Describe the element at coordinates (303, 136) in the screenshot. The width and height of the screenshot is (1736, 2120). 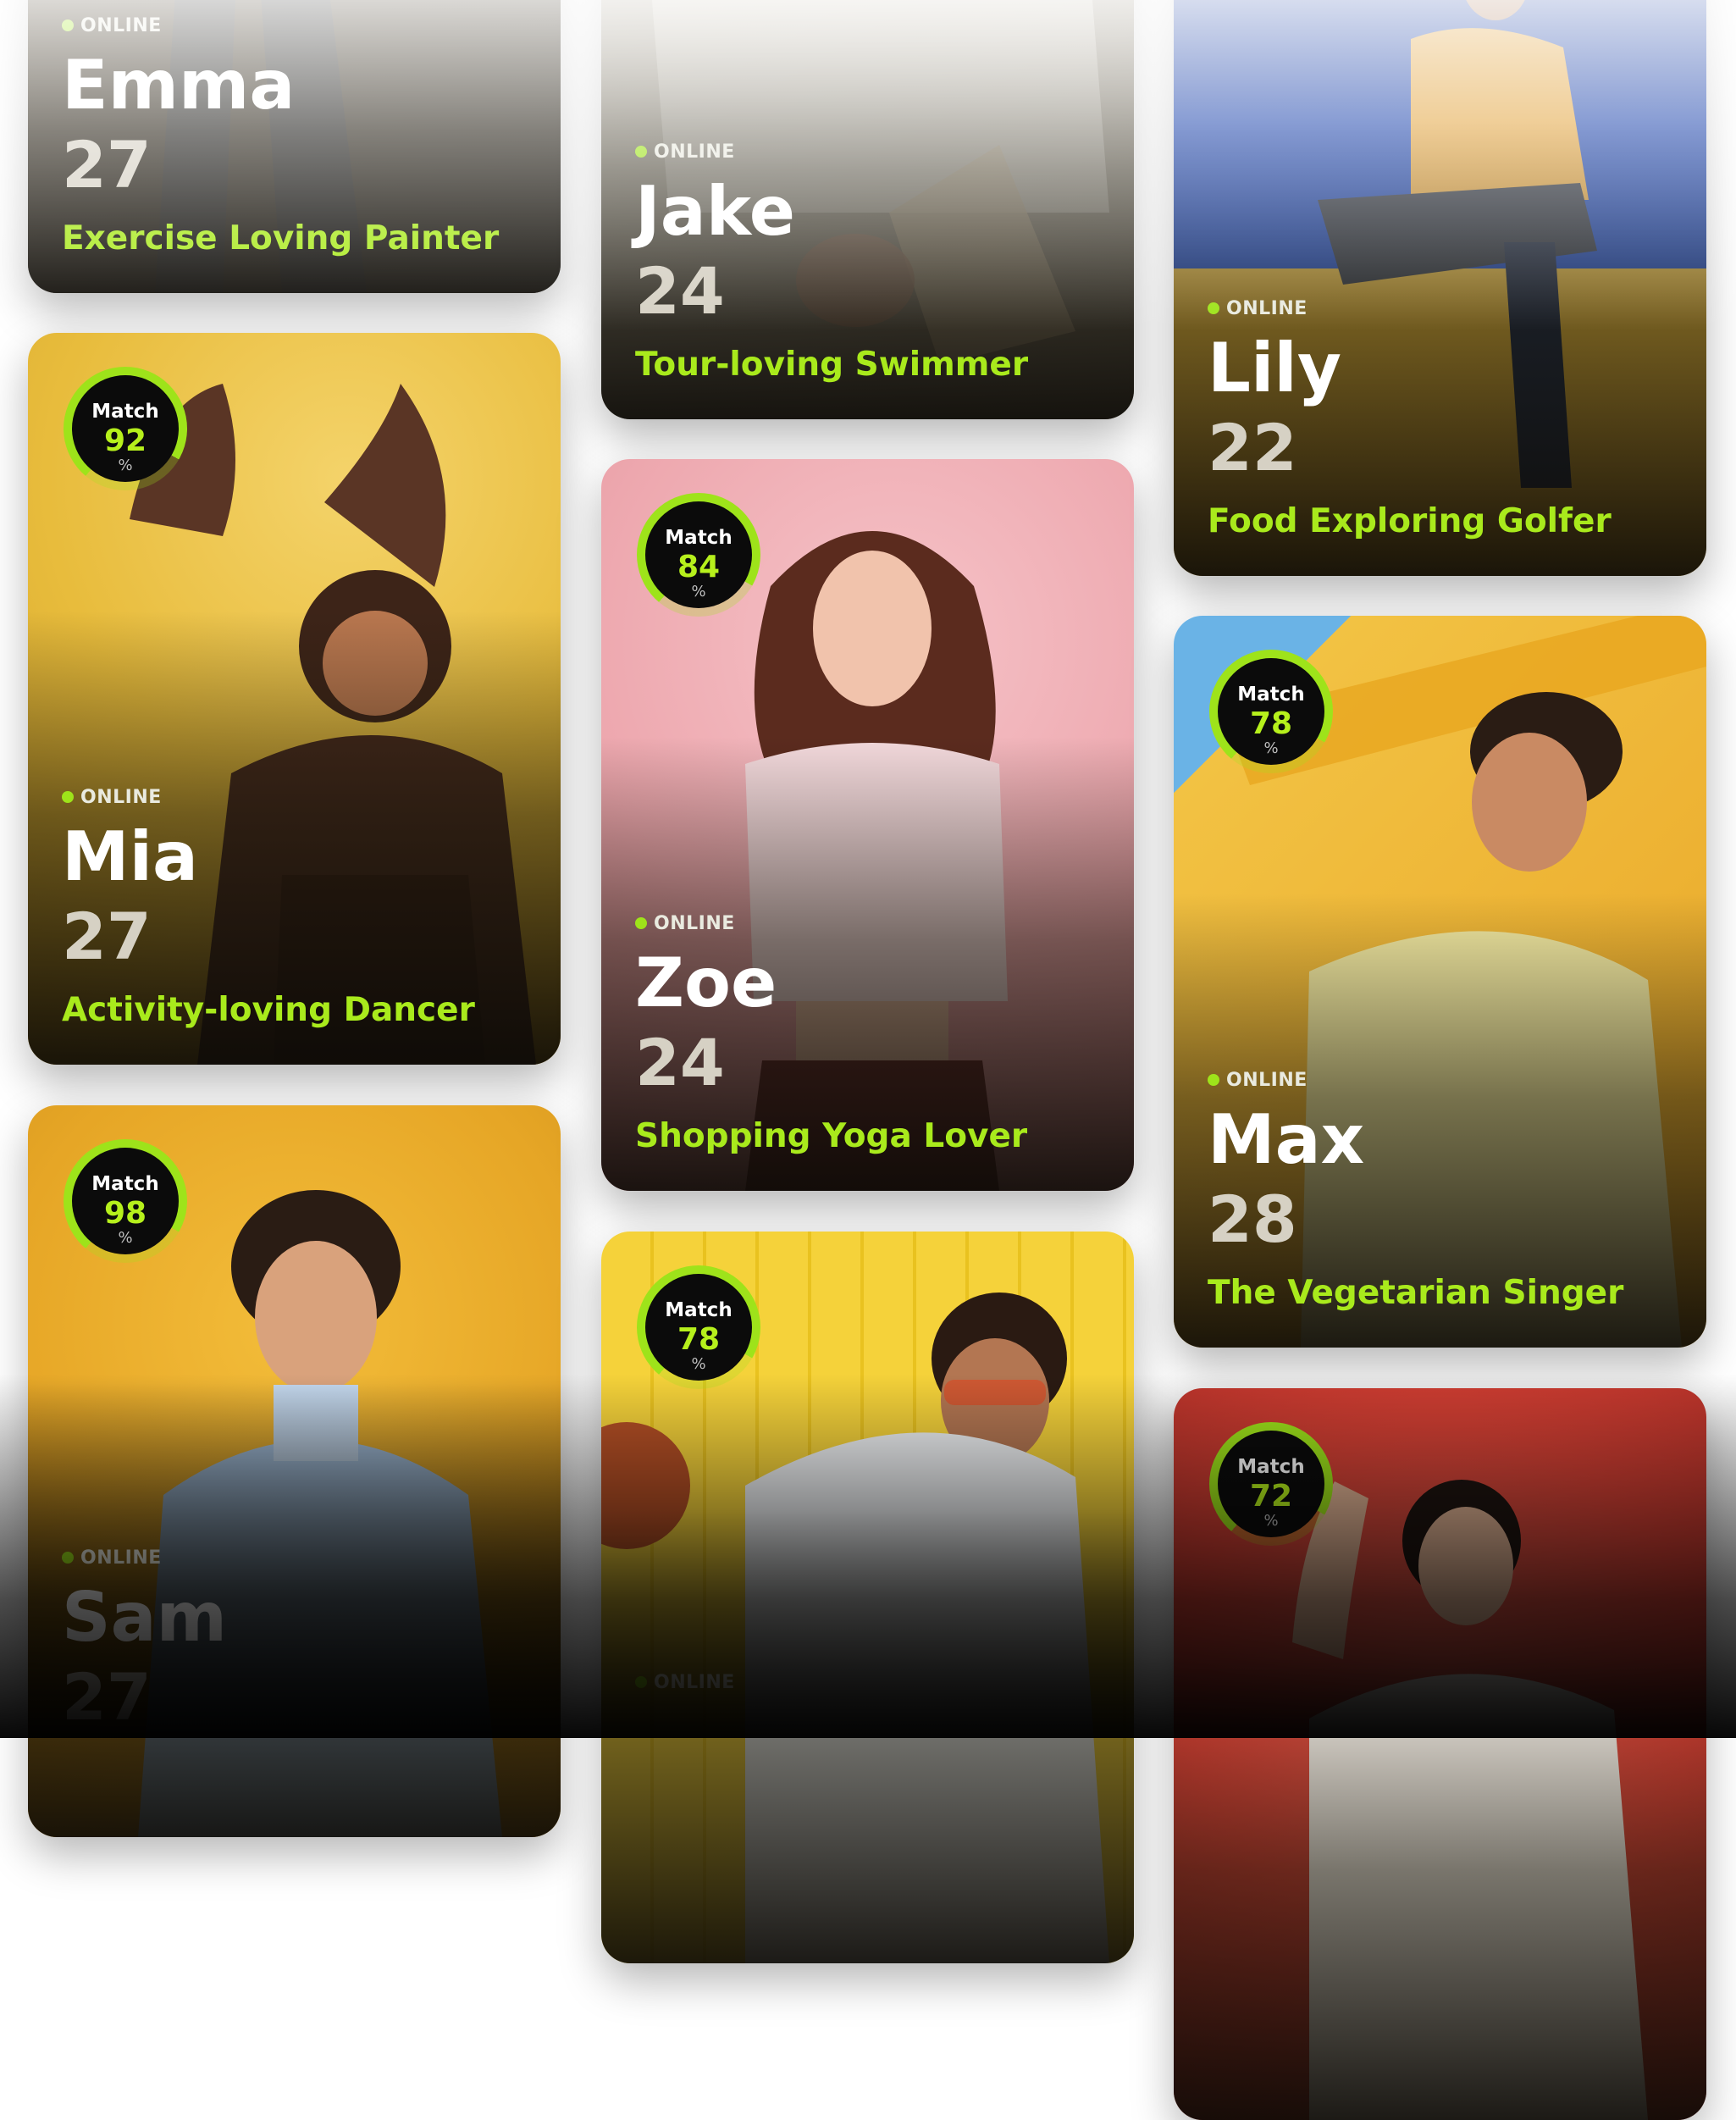
I see `profile-info: ONLINE Emma 27 Exercise Loving Painter` at that location.